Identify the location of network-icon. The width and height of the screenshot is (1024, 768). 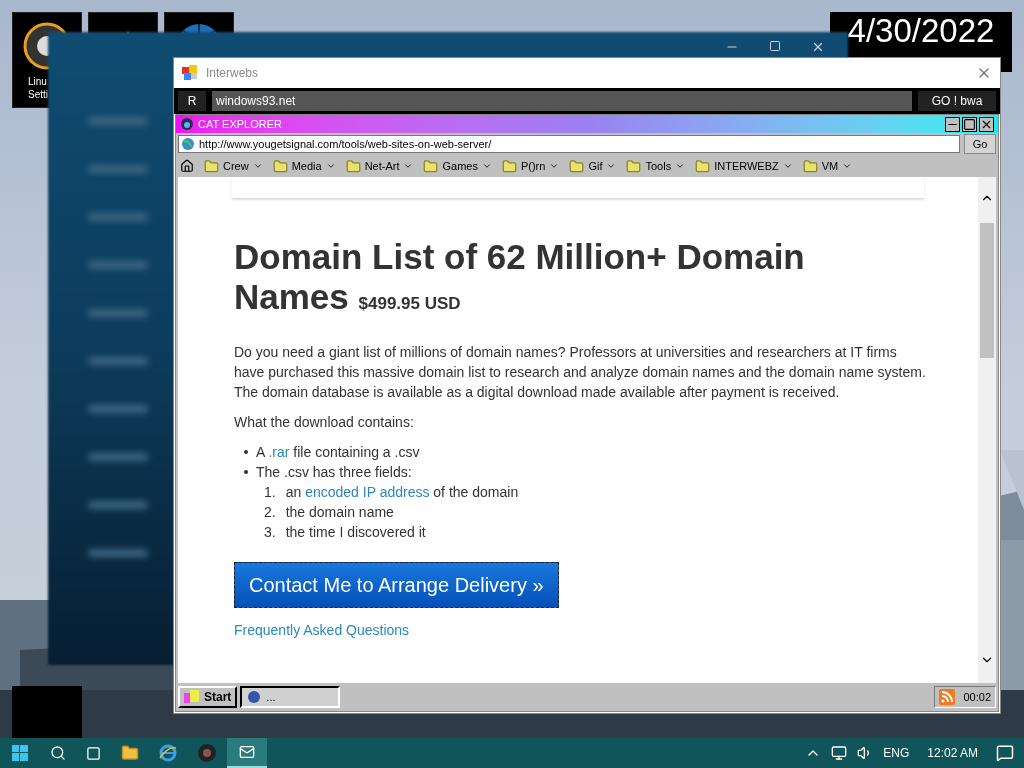
(839, 753).